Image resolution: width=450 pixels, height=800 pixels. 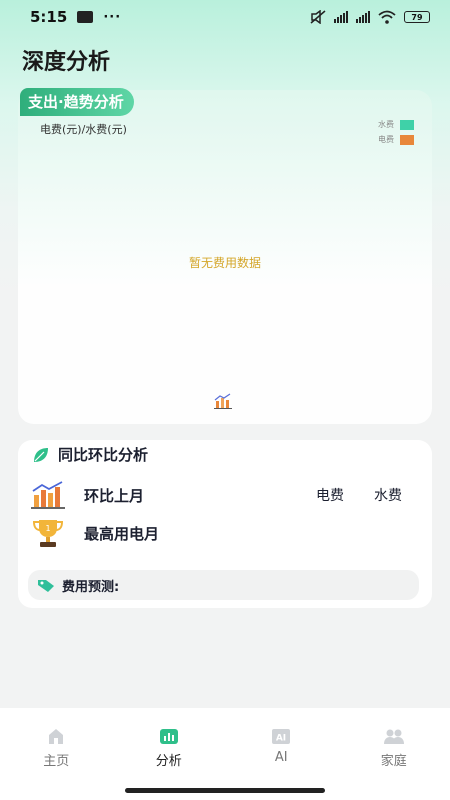 I want to click on bar-chart-icon, so click(x=223, y=401).